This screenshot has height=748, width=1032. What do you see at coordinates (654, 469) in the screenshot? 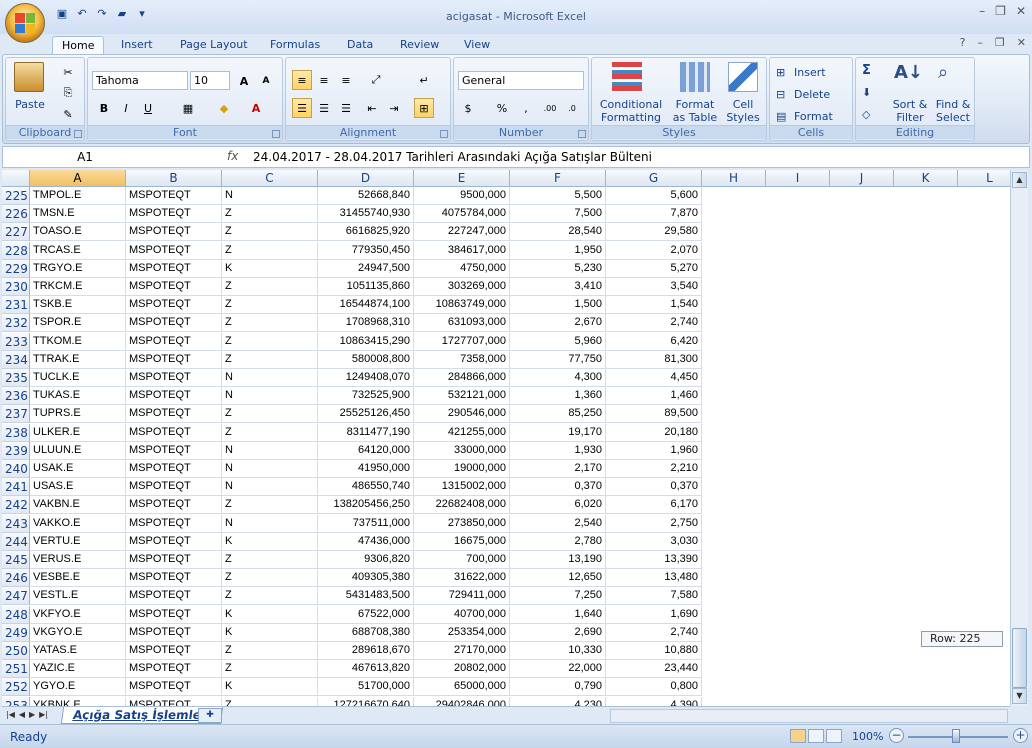
I see `cell-g: 2,210` at bounding box center [654, 469].